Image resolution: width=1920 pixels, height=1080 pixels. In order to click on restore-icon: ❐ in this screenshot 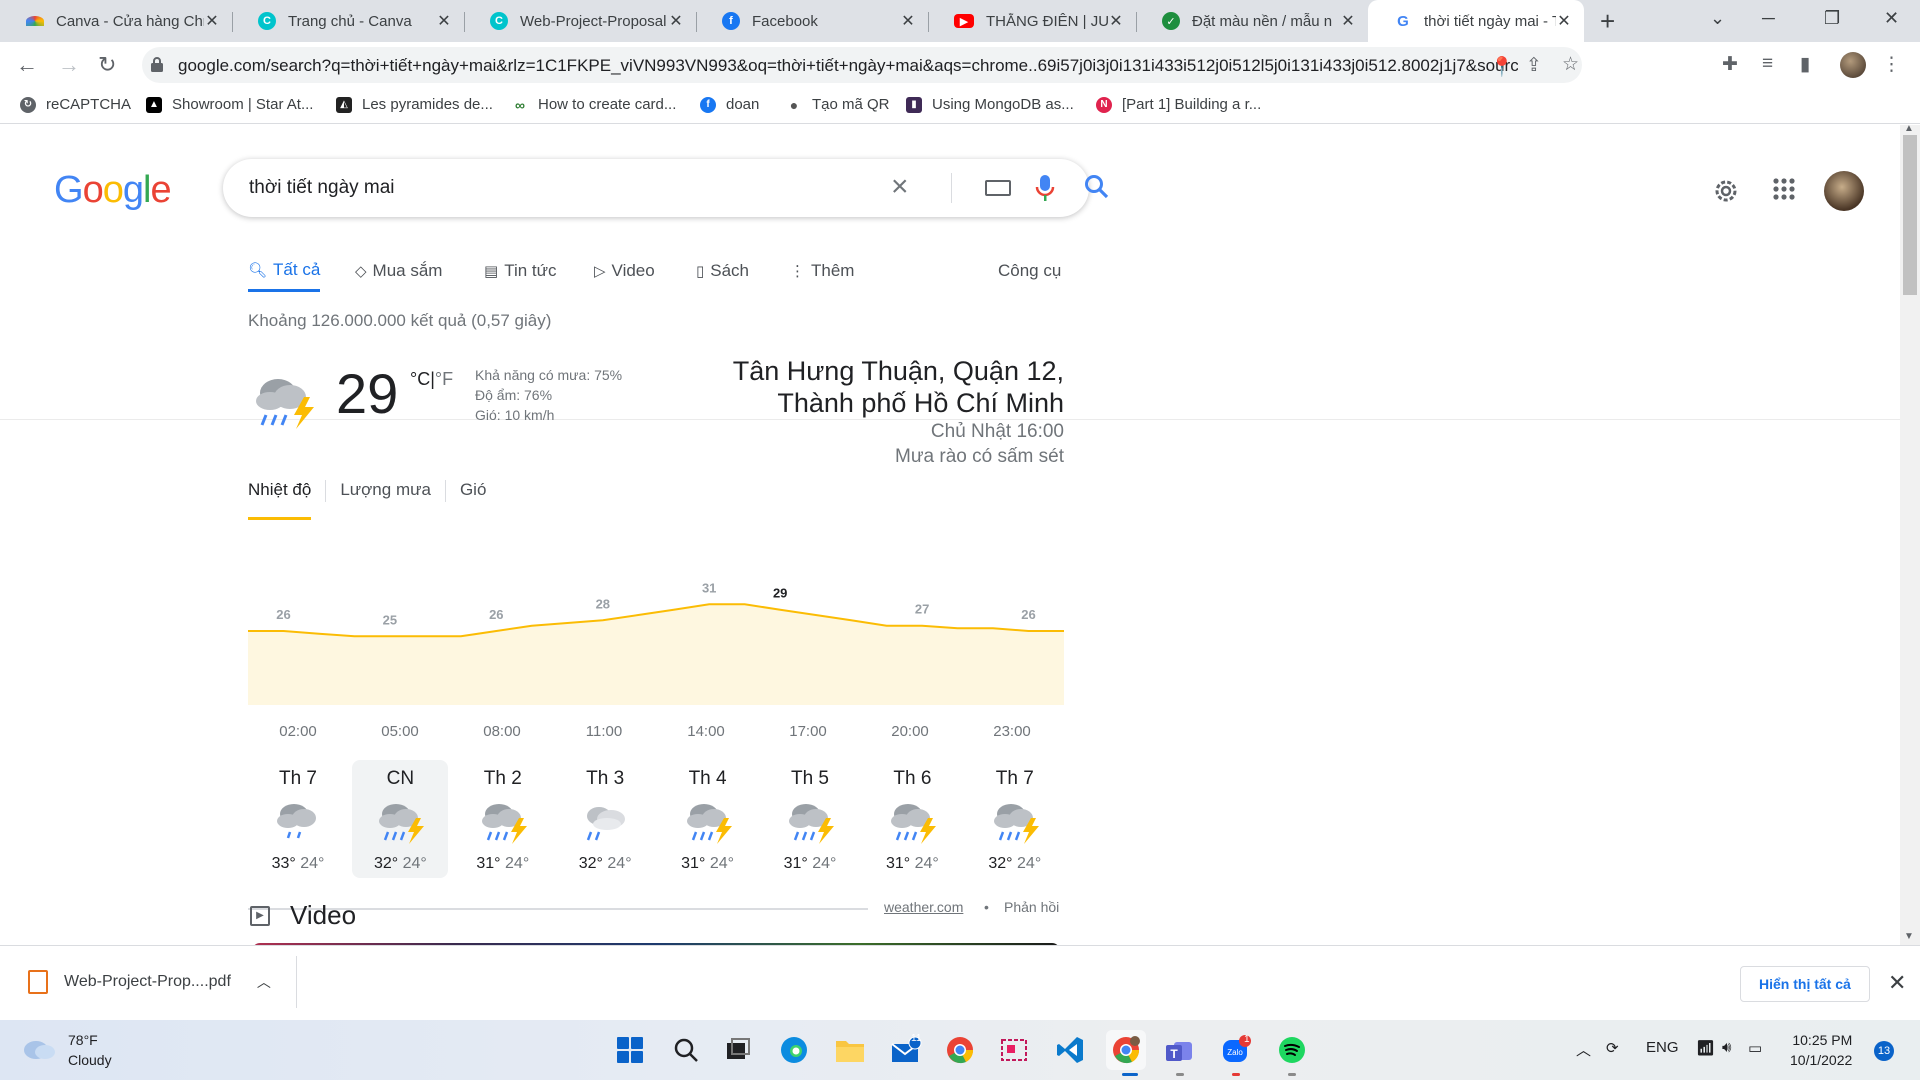, I will do `click(1832, 18)`.